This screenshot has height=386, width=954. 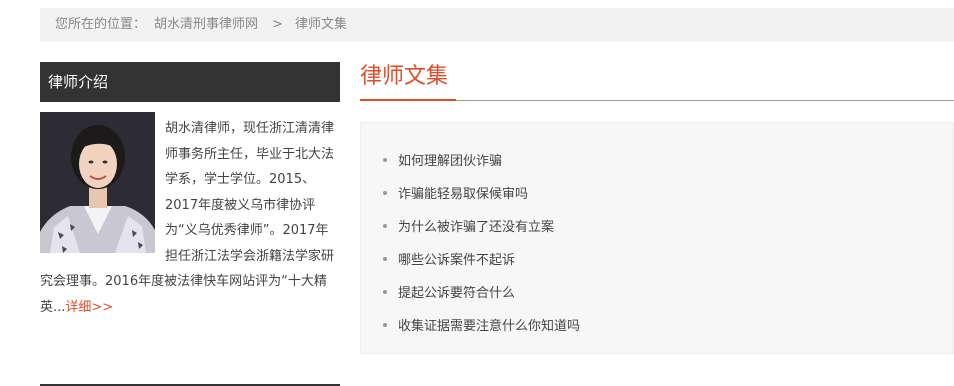 I want to click on title-accent-underline, so click(x=408, y=100).